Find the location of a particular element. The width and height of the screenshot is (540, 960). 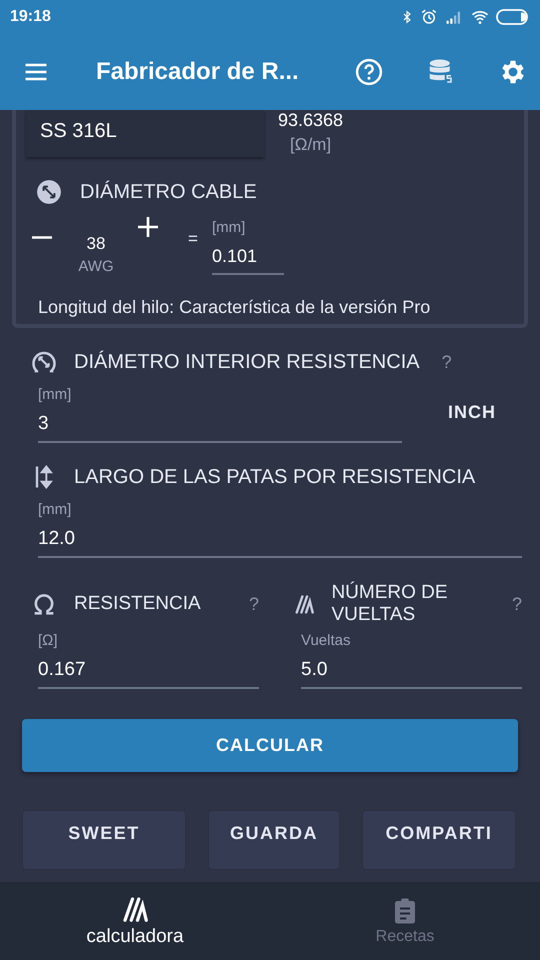

inch-button: INCH is located at coordinates (472, 412).